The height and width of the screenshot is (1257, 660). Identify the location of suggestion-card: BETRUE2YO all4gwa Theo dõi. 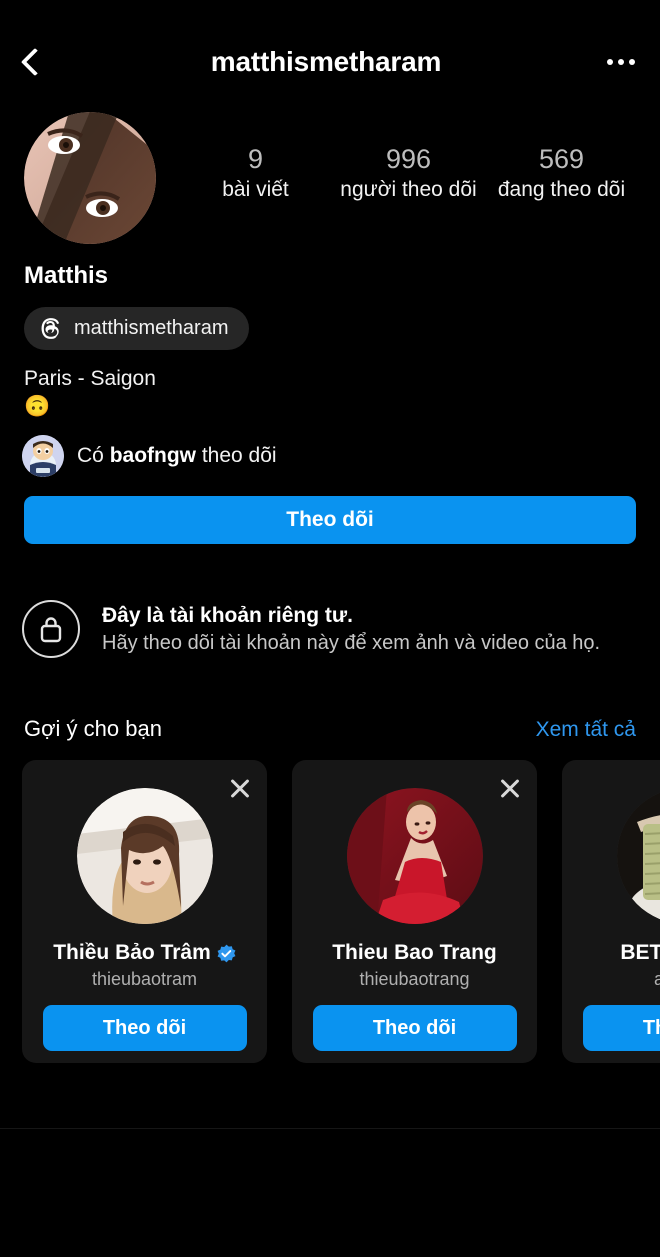
(611, 911).